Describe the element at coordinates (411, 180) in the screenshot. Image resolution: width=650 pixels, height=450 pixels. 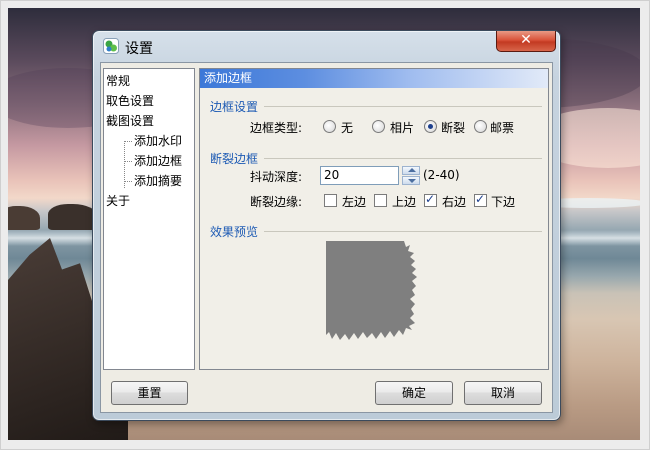
I see `spin-down-icon` at that location.